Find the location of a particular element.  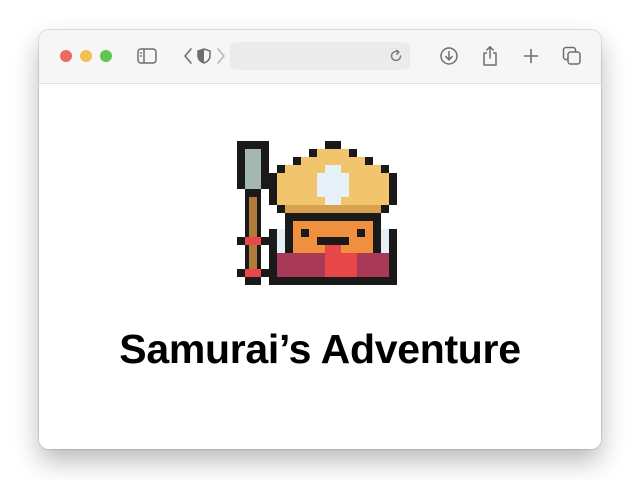

page-title: Samurai’s Adventure is located at coordinates (320, 349).